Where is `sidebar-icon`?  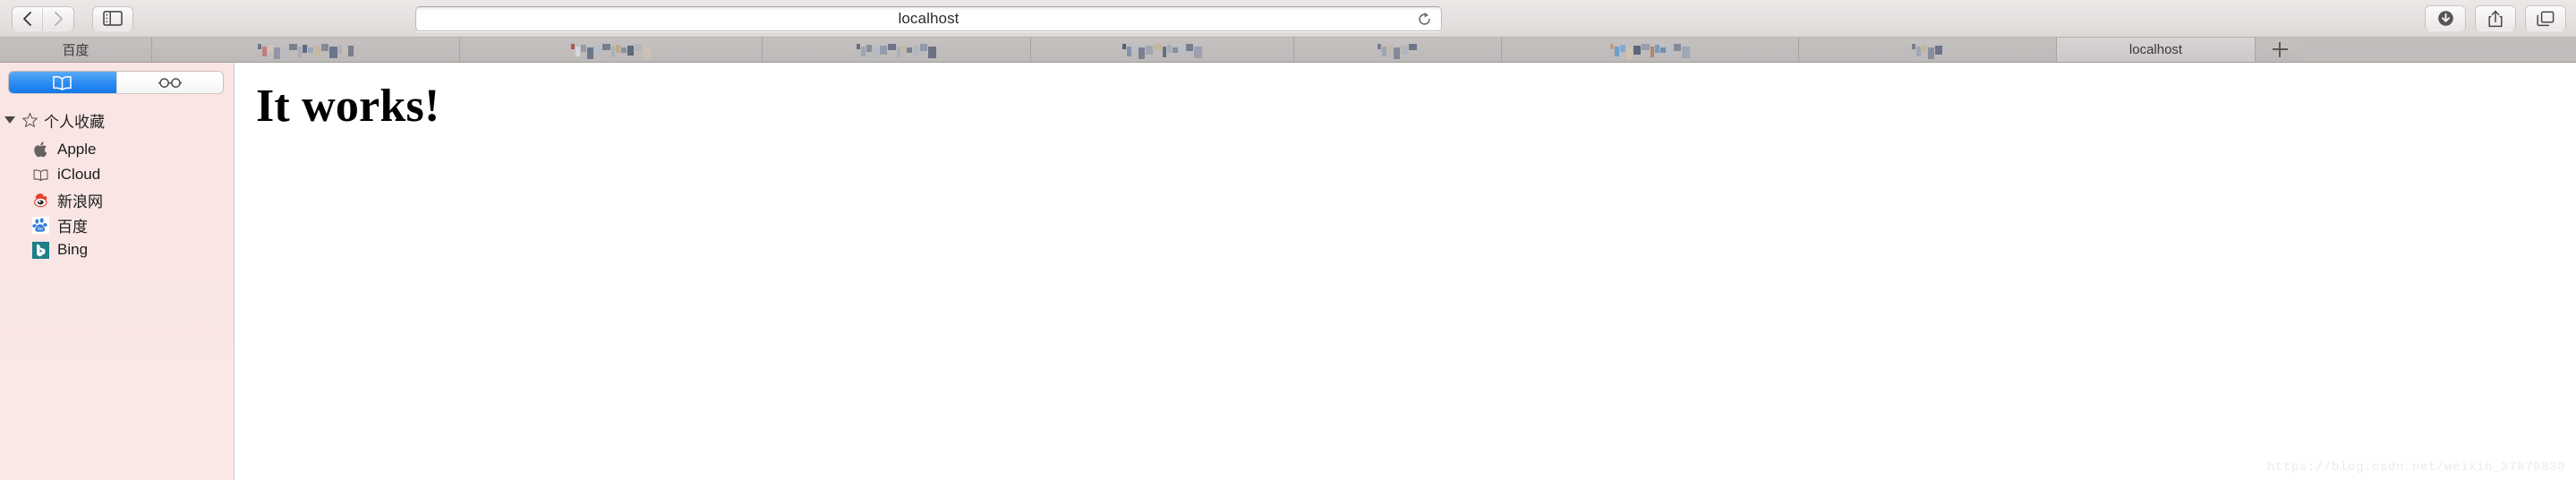
sidebar-icon is located at coordinates (113, 19).